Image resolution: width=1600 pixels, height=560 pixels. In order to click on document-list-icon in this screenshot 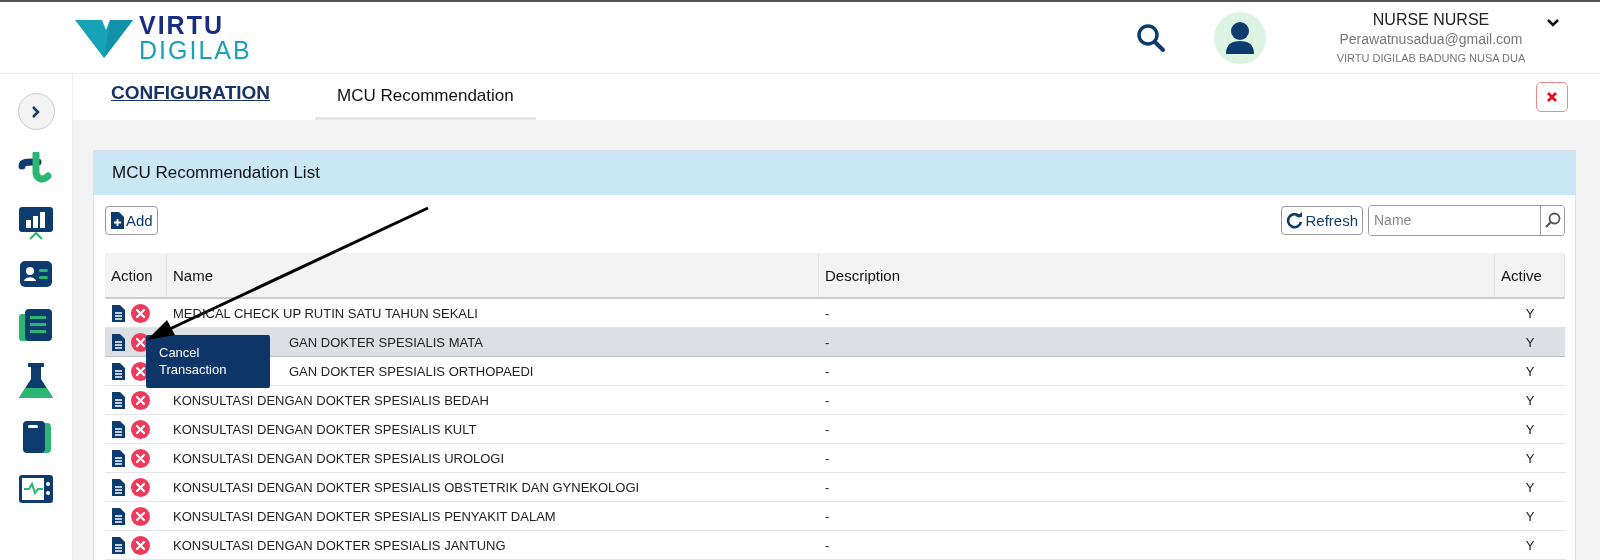, I will do `click(36, 325)`.